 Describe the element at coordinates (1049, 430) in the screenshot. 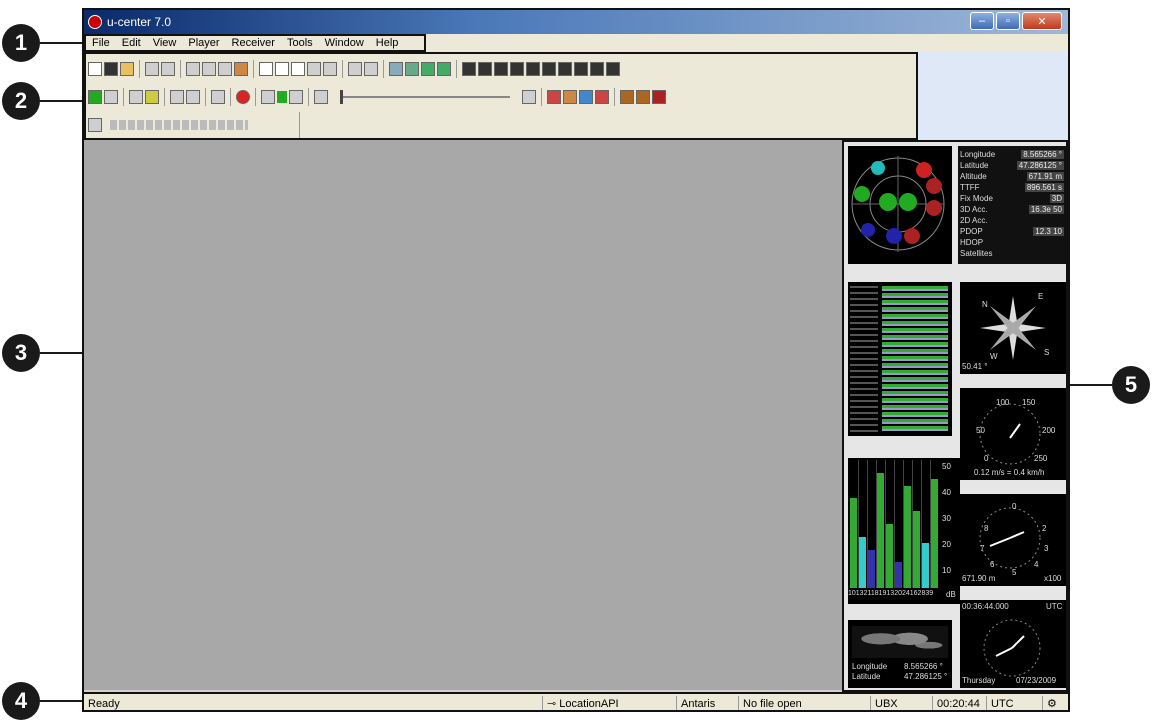

I see `speed-tick-200: 200` at that location.